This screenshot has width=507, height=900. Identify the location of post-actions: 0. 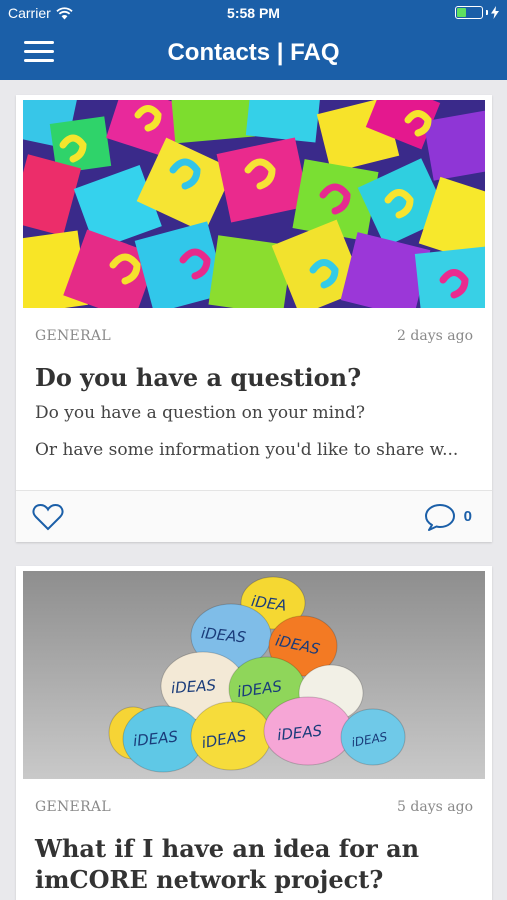
(254, 516).